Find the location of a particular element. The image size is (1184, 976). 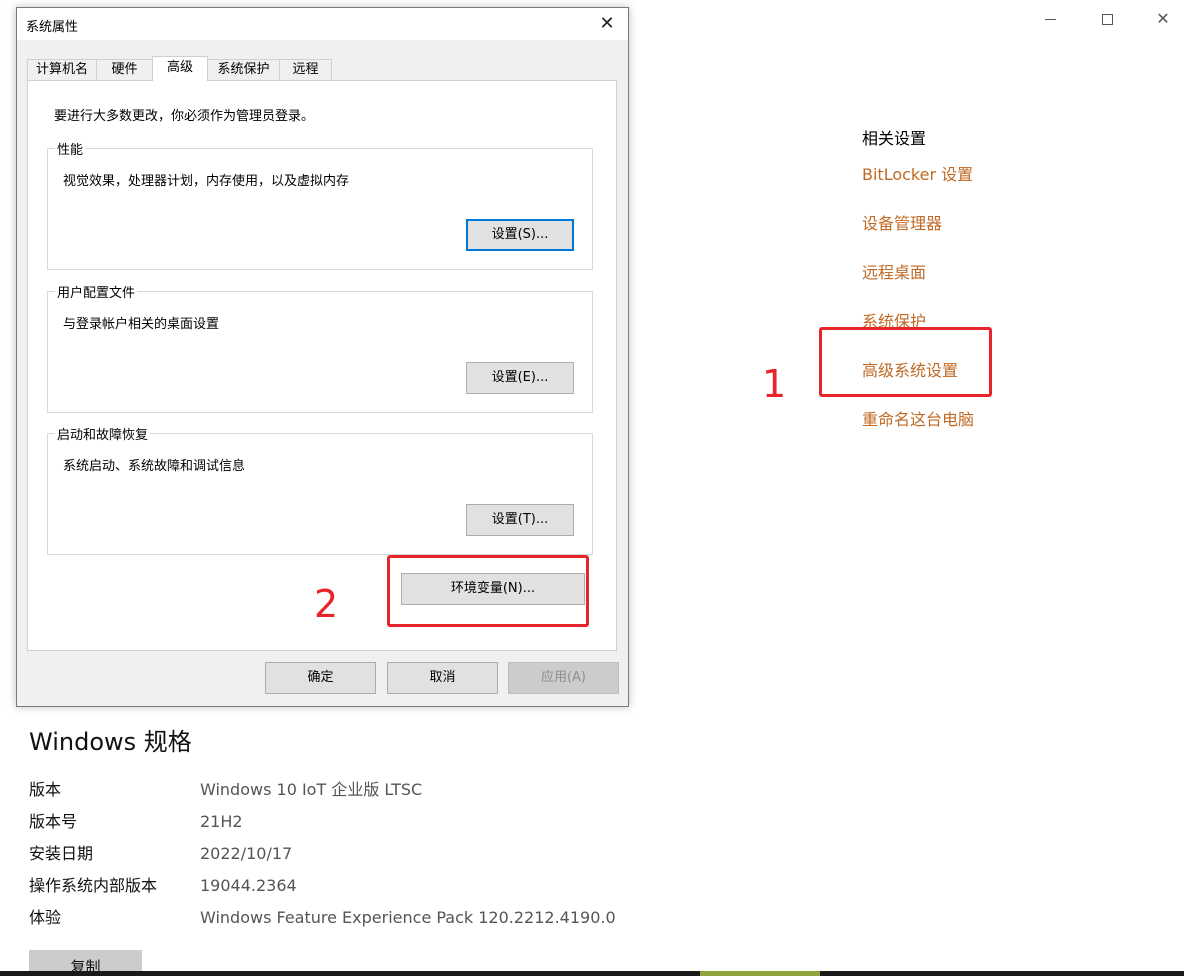

maximize-icon is located at coordinates (1107, 19).